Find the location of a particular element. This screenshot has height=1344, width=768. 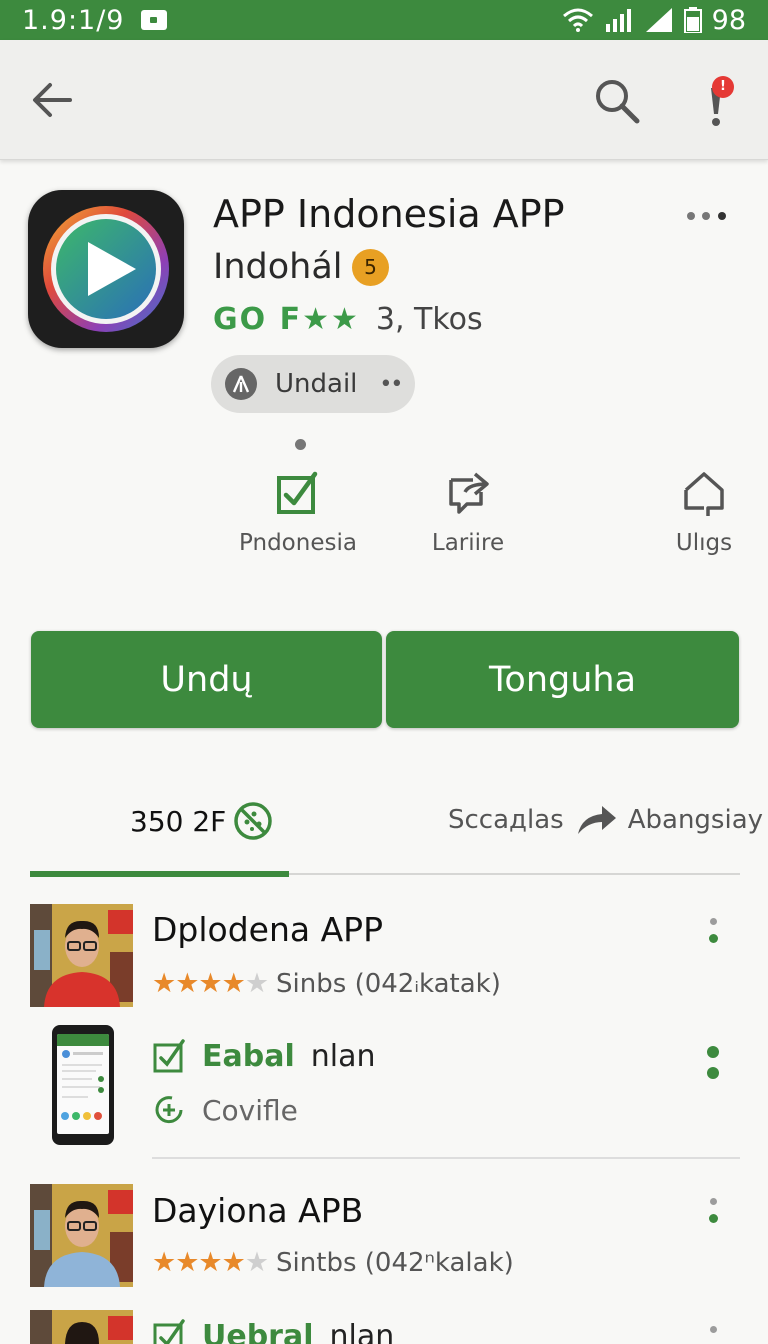

share-chat-icon is located at coordinates (469, 493).